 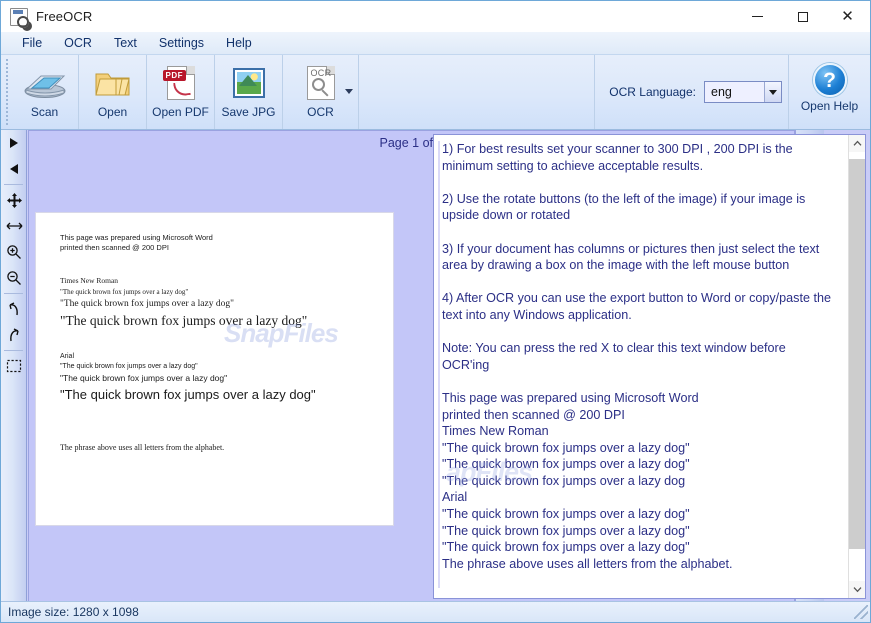 I want to click on minimize-button, so click(x=757, y=16).